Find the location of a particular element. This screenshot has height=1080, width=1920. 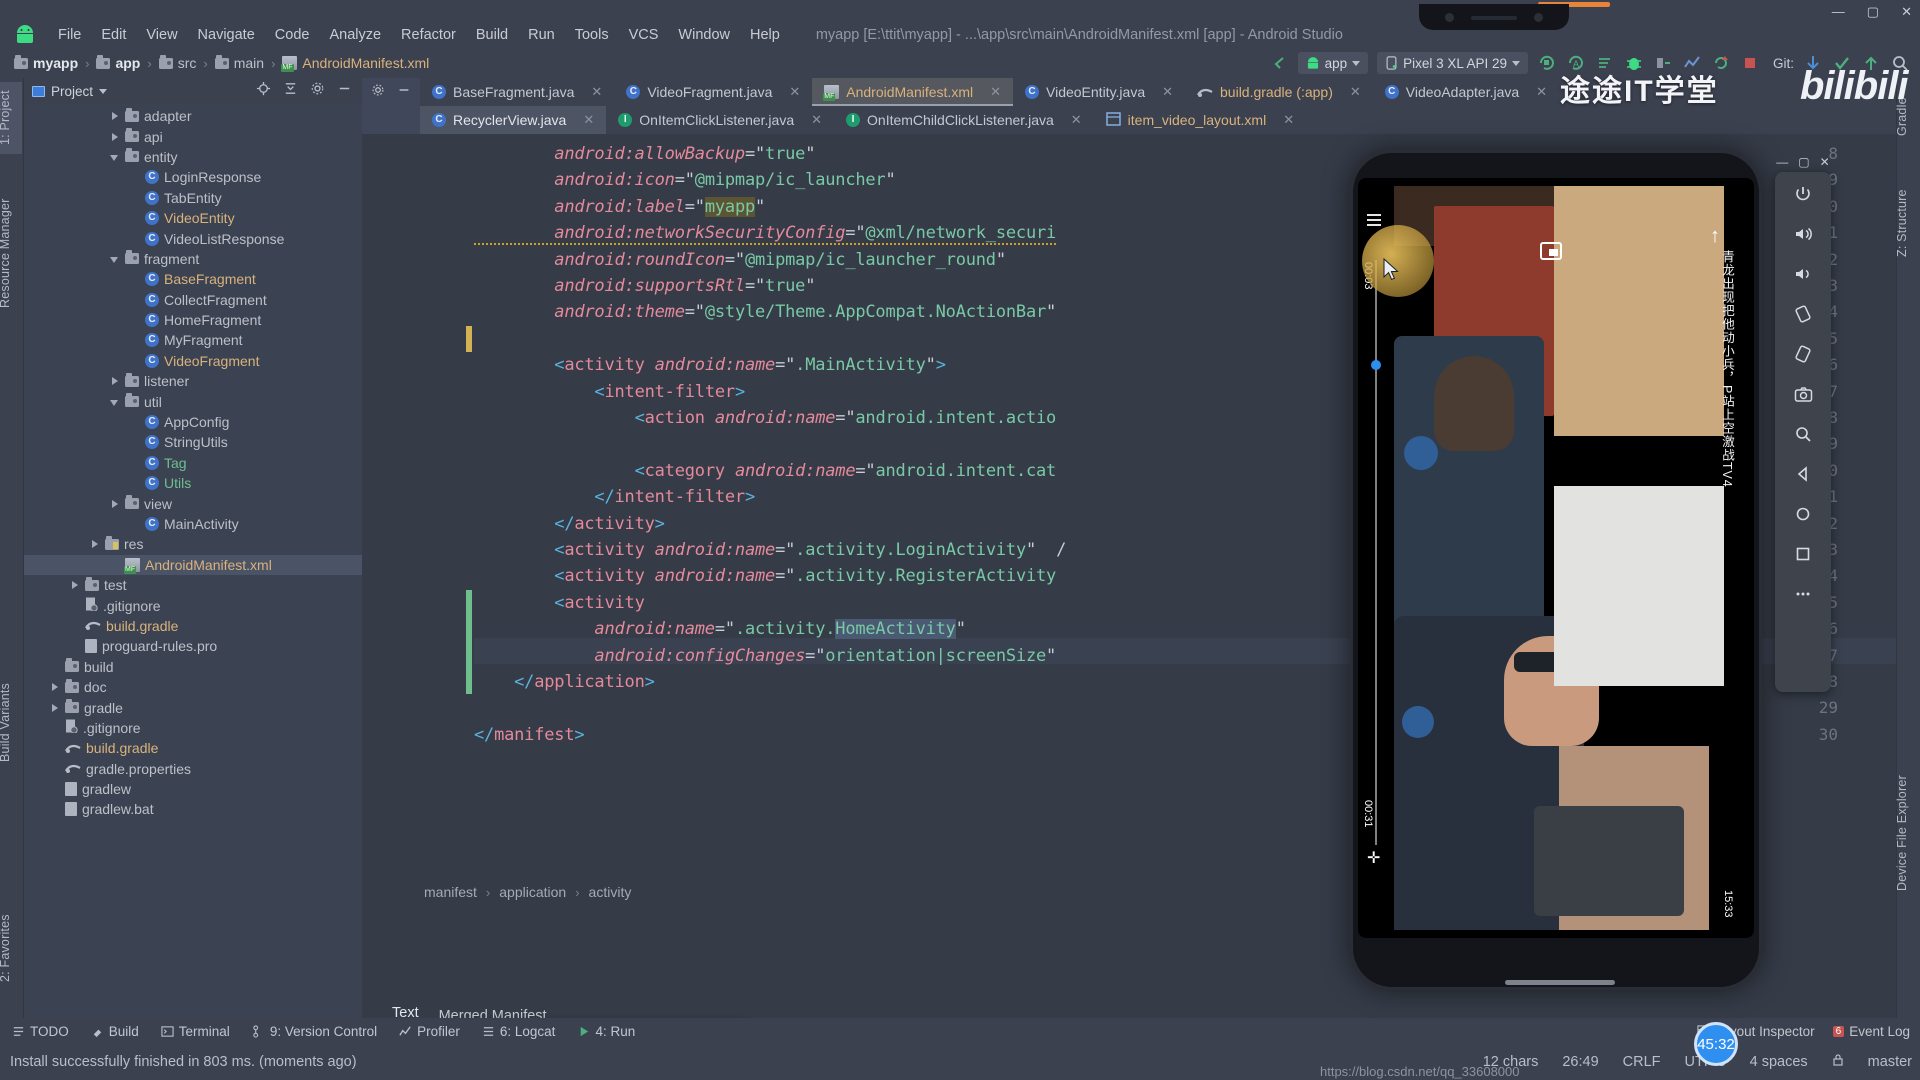

video-player-surface is located at coordinates (1559, 558).